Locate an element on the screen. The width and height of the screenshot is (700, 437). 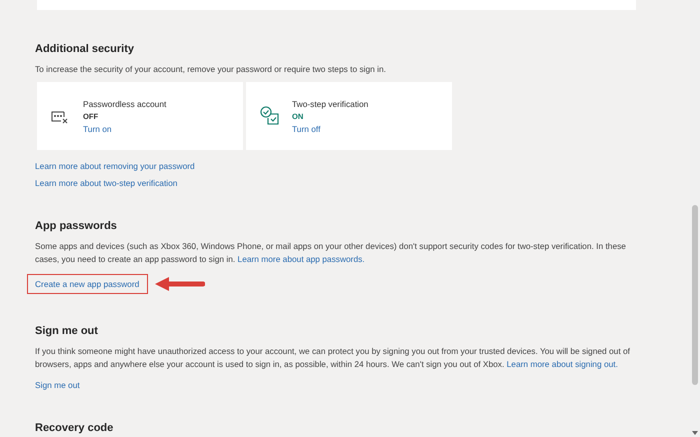
option-title: Two-step verification is located at coordinates (330, 103).